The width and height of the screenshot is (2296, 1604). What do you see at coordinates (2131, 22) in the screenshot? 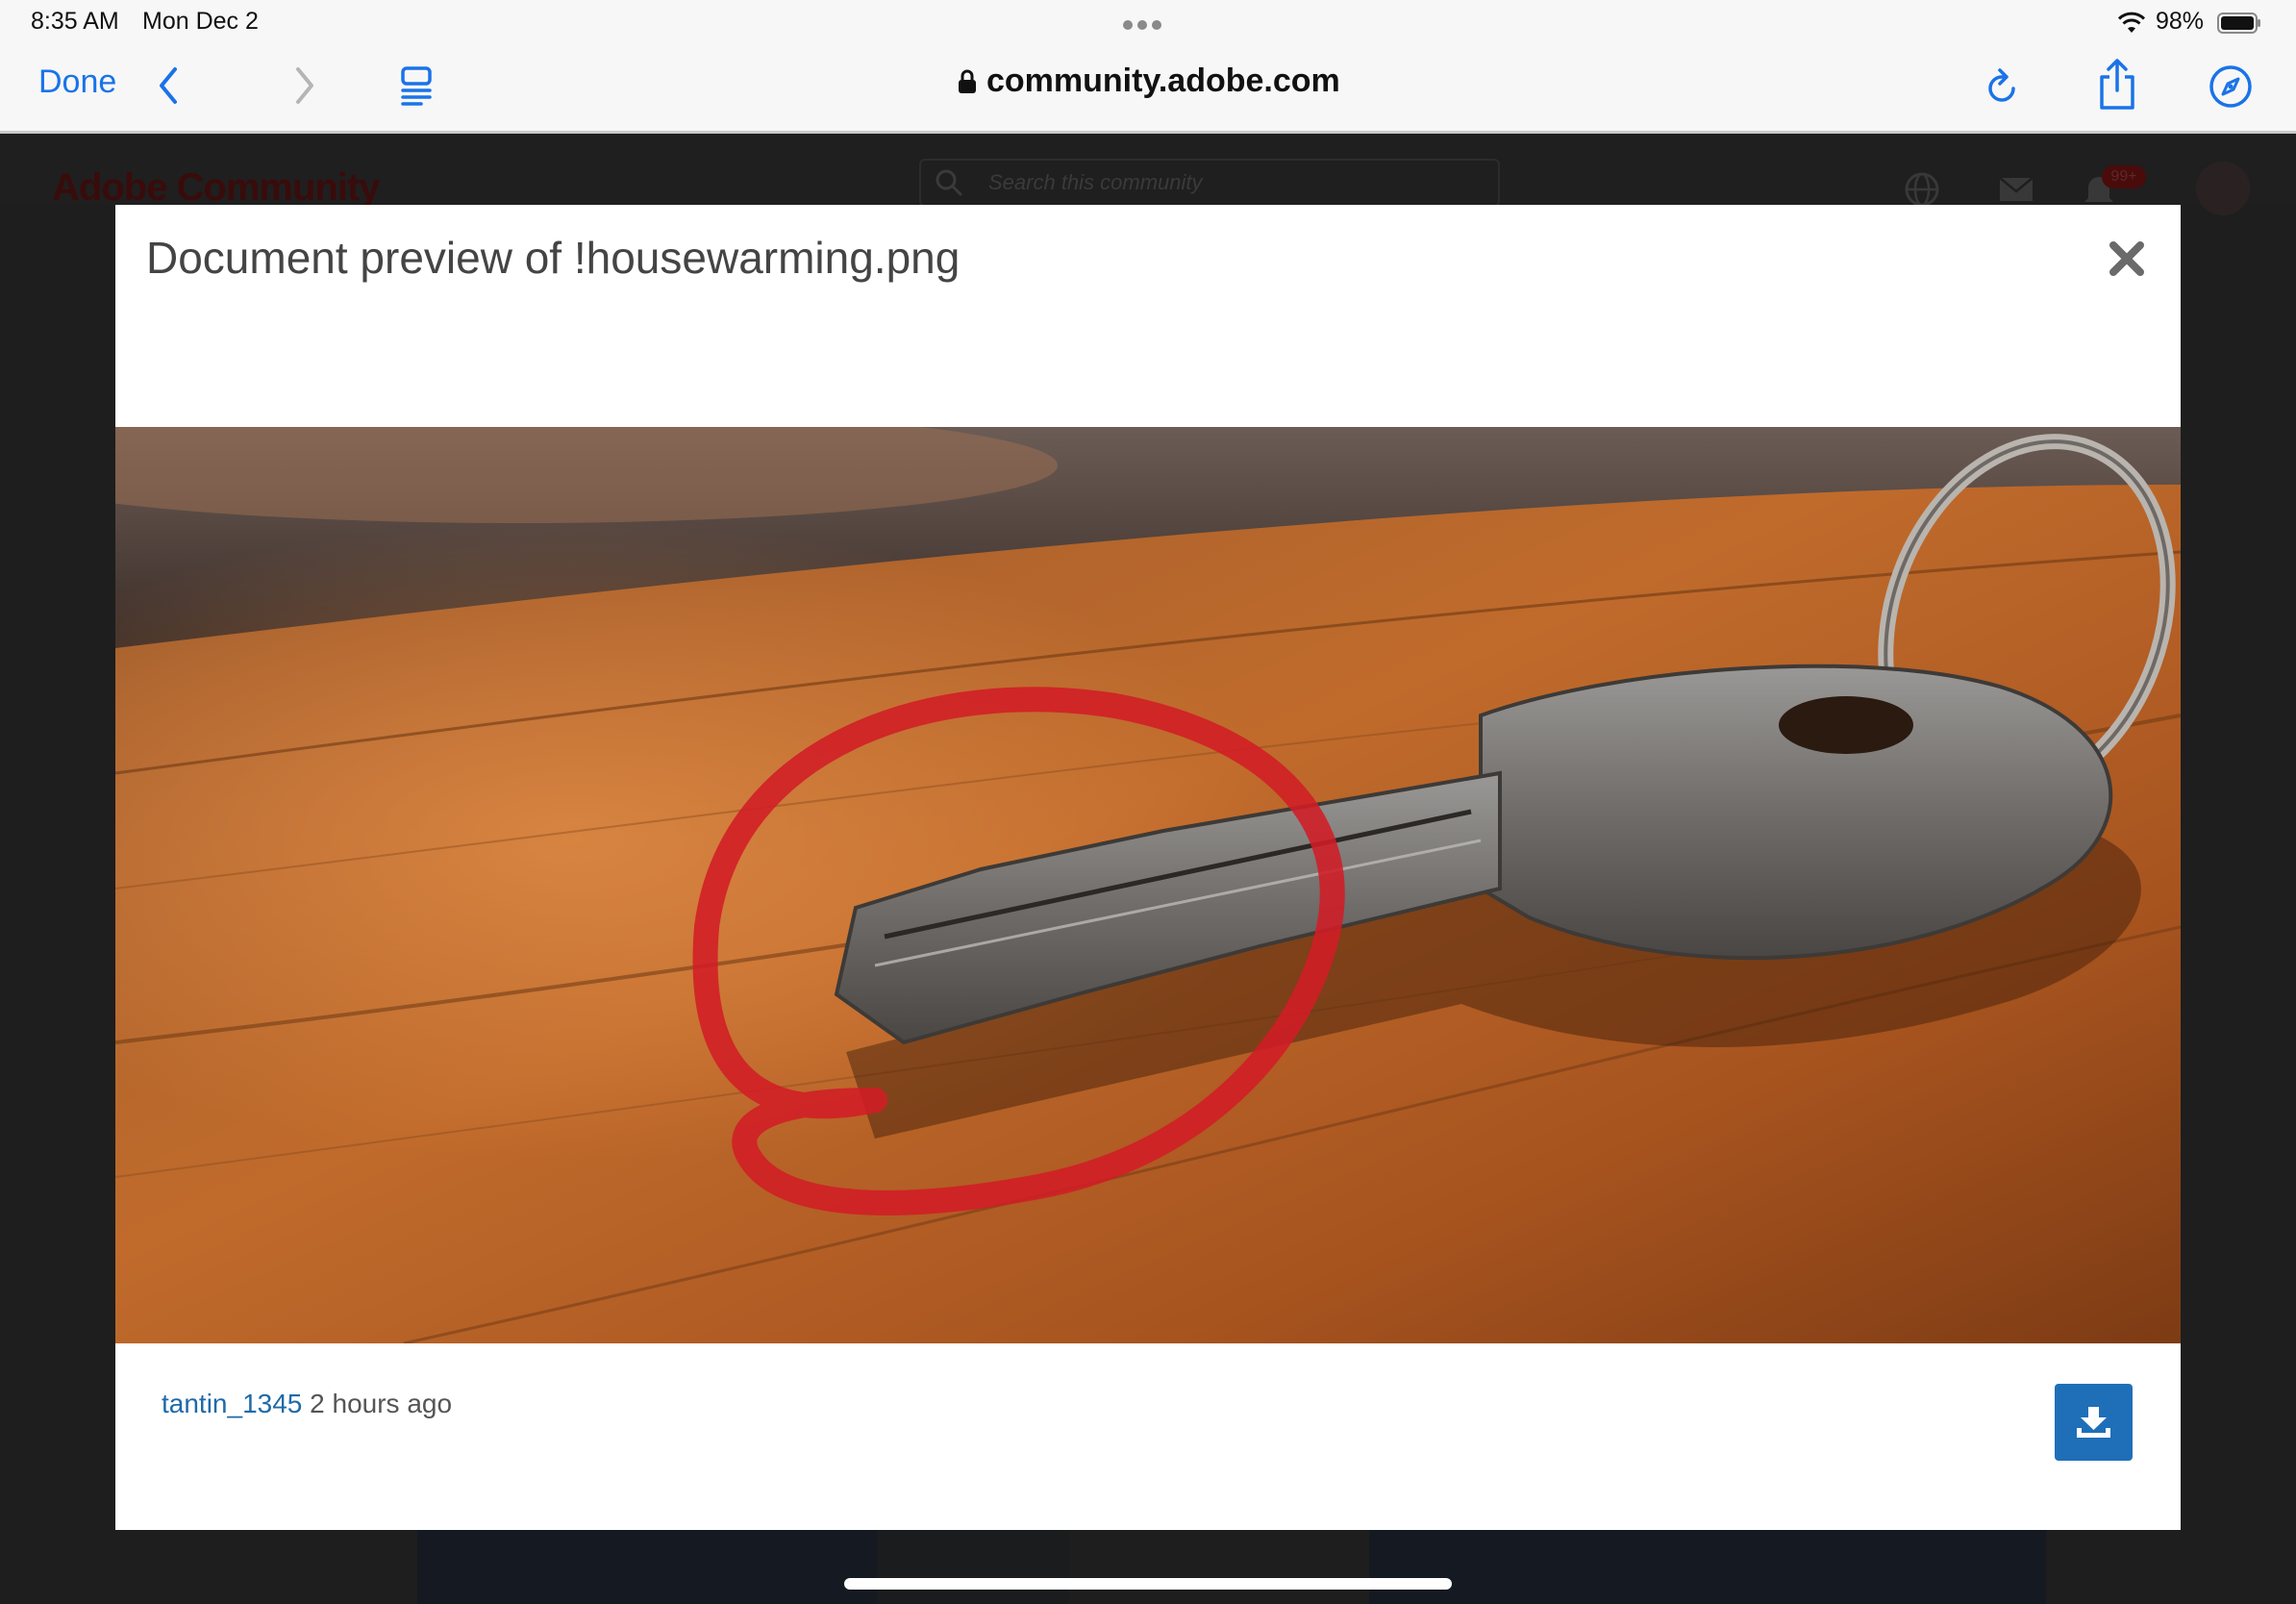
I see `wifi-icon` at bounding box center [2131, 22].